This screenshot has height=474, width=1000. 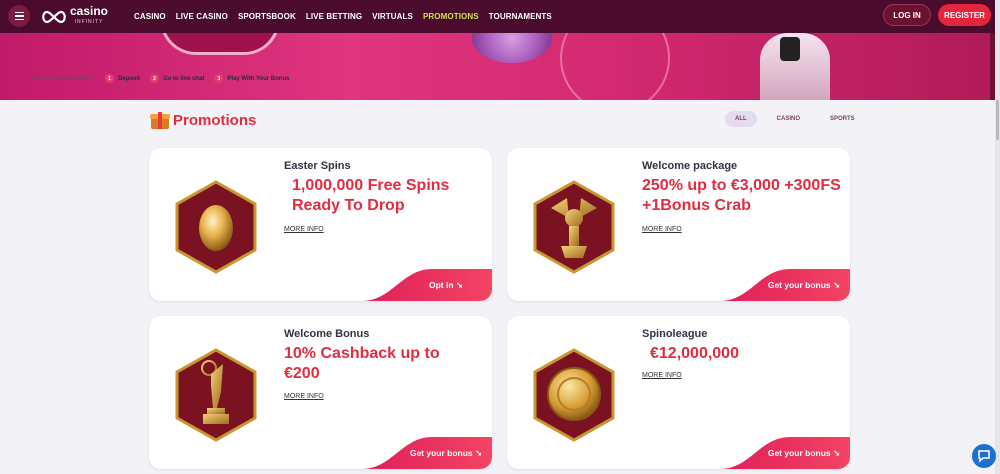 What do you see at coordinates (202, 16) in the screenshot?
I see `nav-live-casino: LIVE CASINO` at bounding box center [202, 16].